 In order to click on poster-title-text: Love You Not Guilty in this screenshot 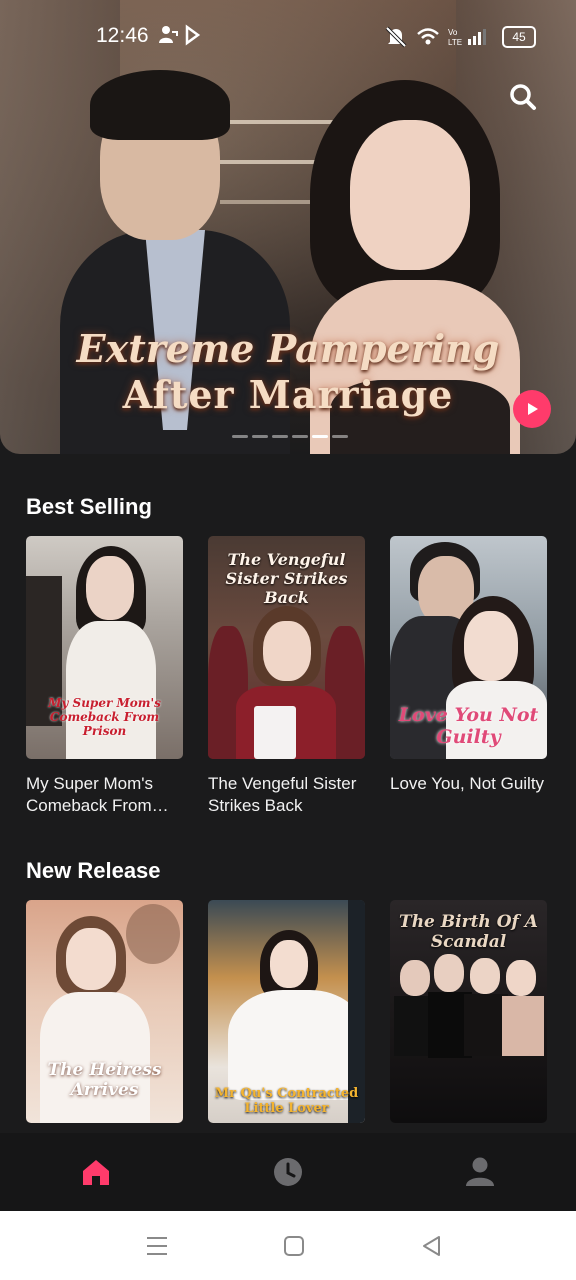, I will do `click(468, 726)`.